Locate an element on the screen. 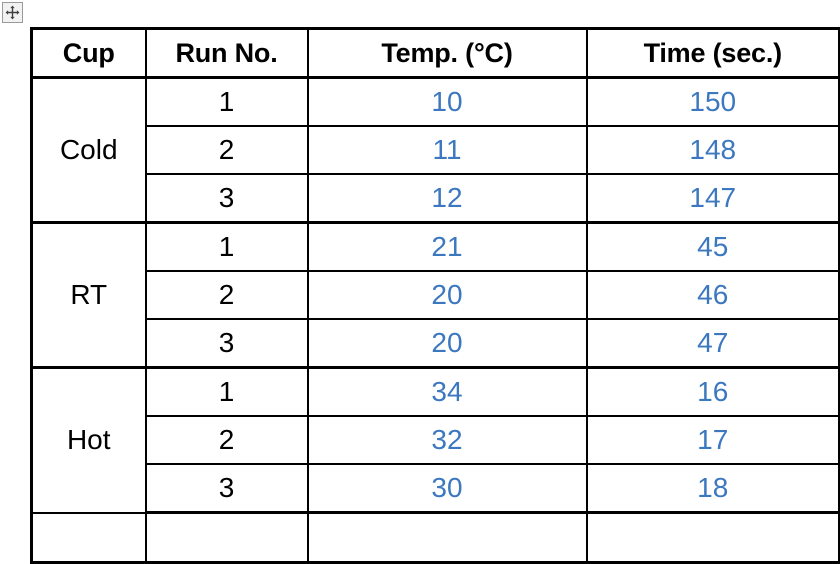  temp-cell: 34 is located at coordinates (447, 391).